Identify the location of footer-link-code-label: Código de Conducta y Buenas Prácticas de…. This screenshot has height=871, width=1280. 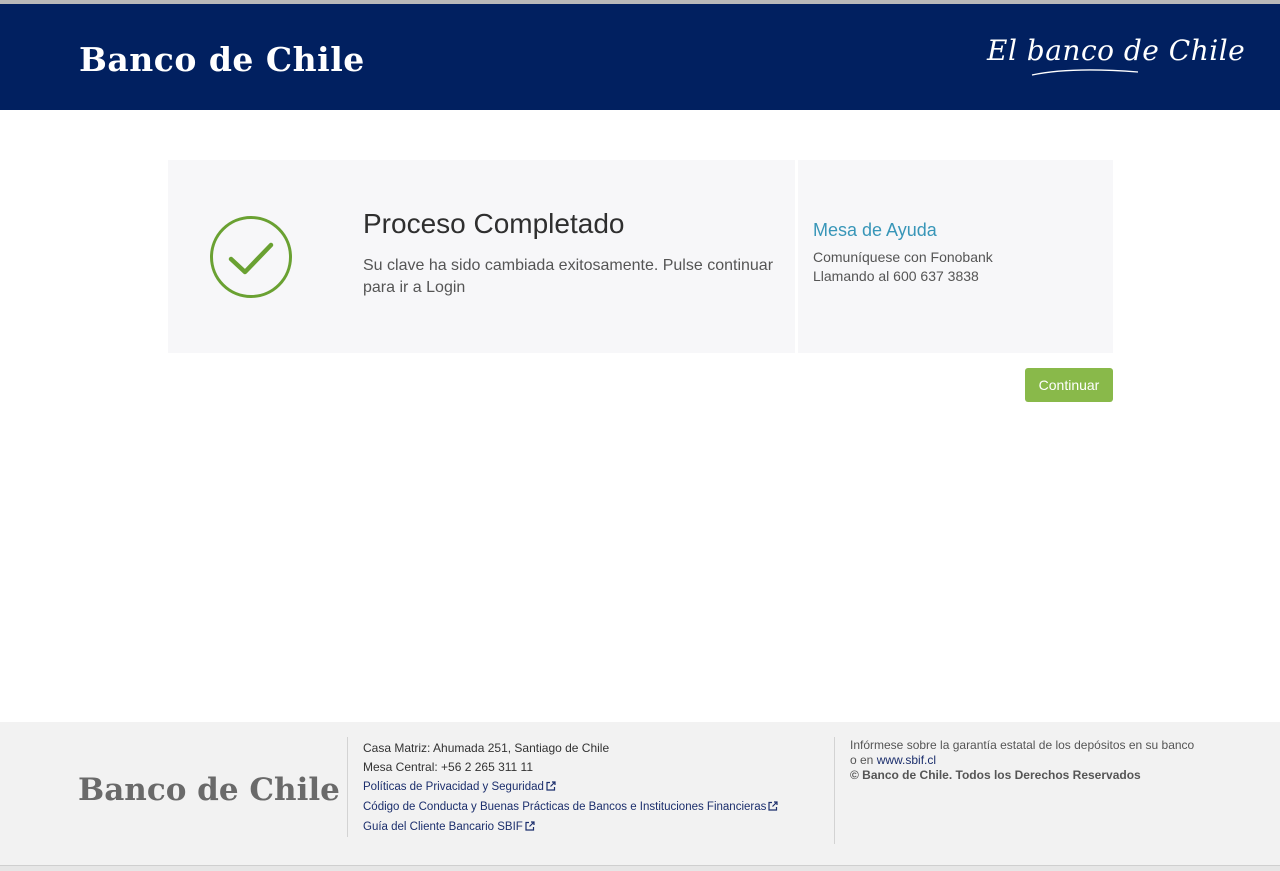
(565, 807).